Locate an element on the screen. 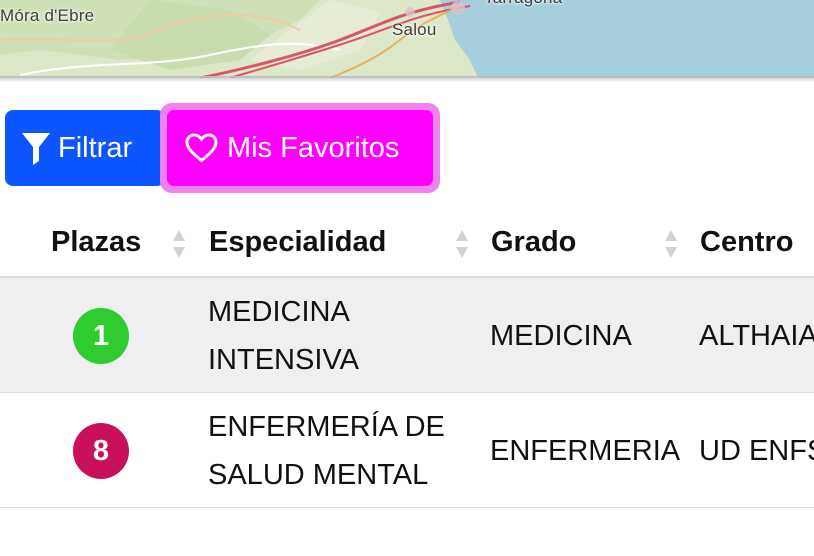 The width and height of the screenshot is (814, 556). map-label-salou: Salou is located at coordinates (414, 29).